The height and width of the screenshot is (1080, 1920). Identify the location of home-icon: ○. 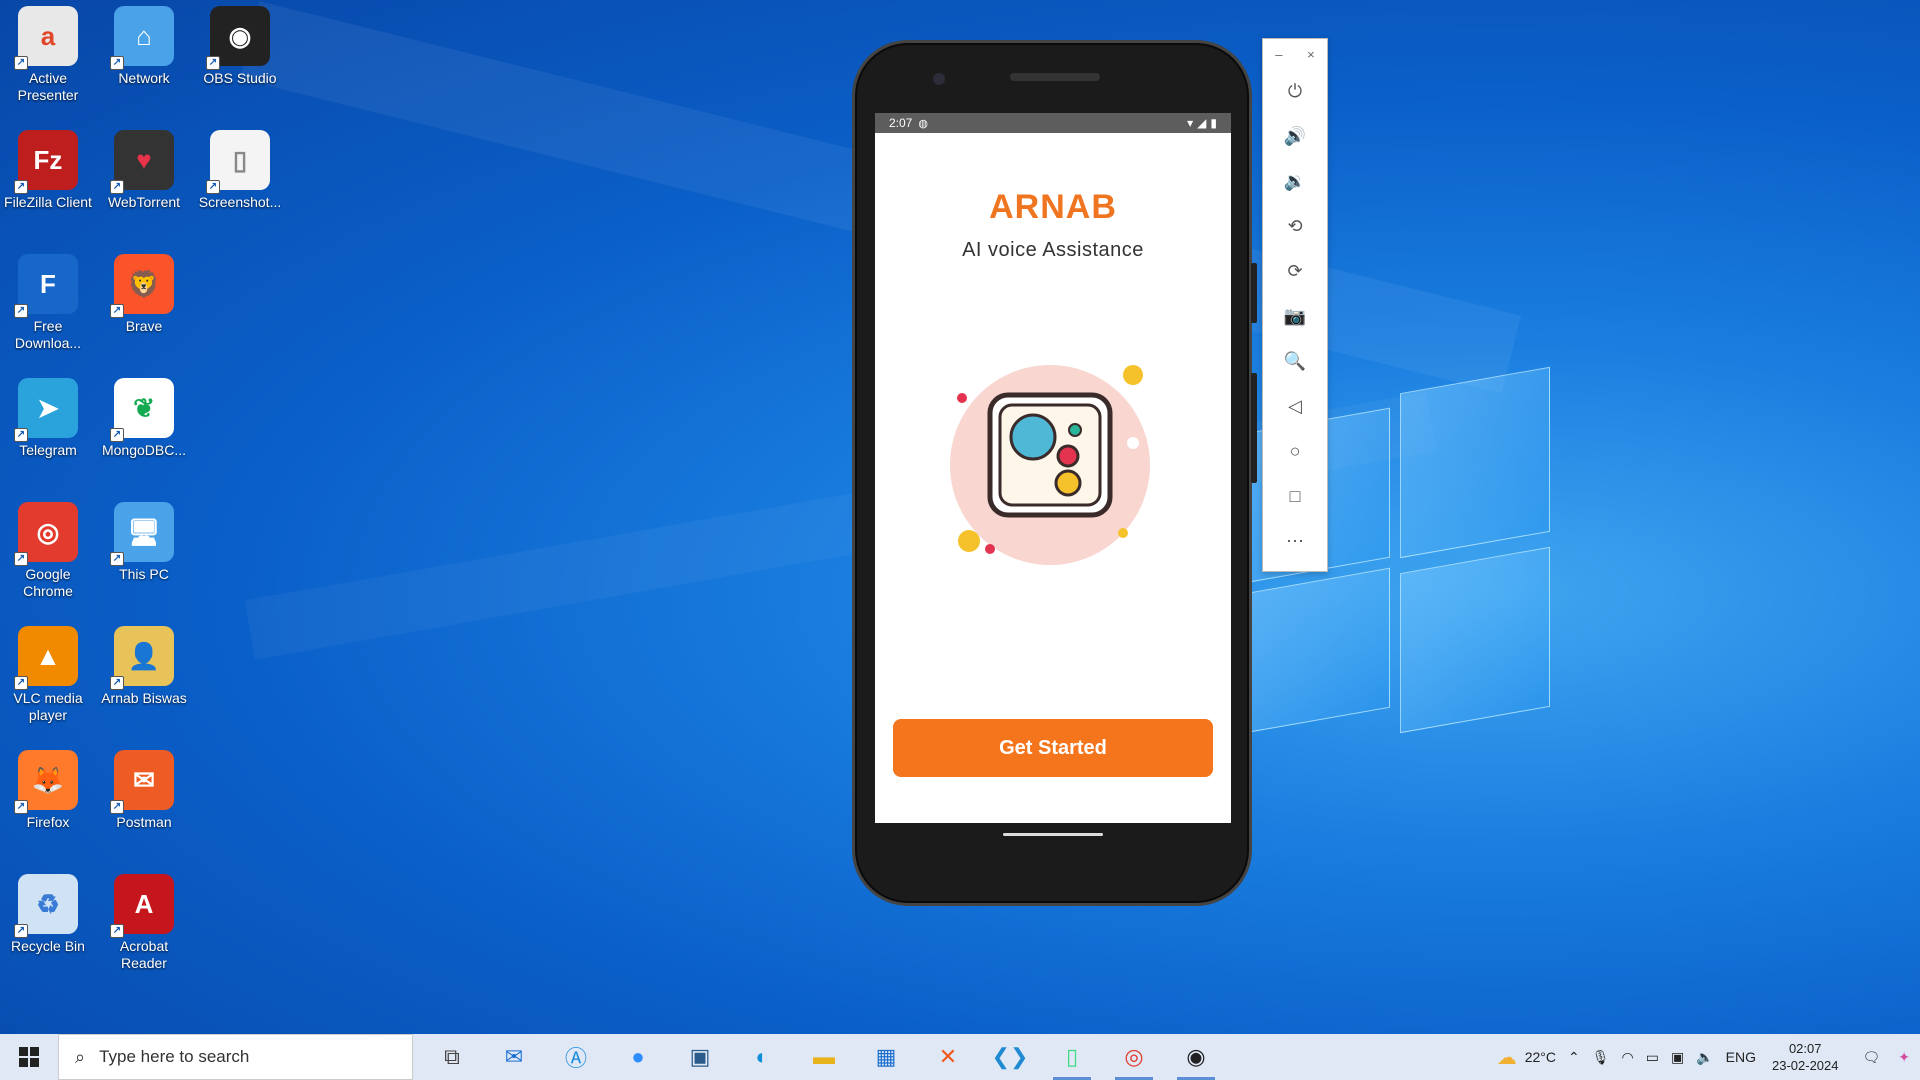
(1295, 451).